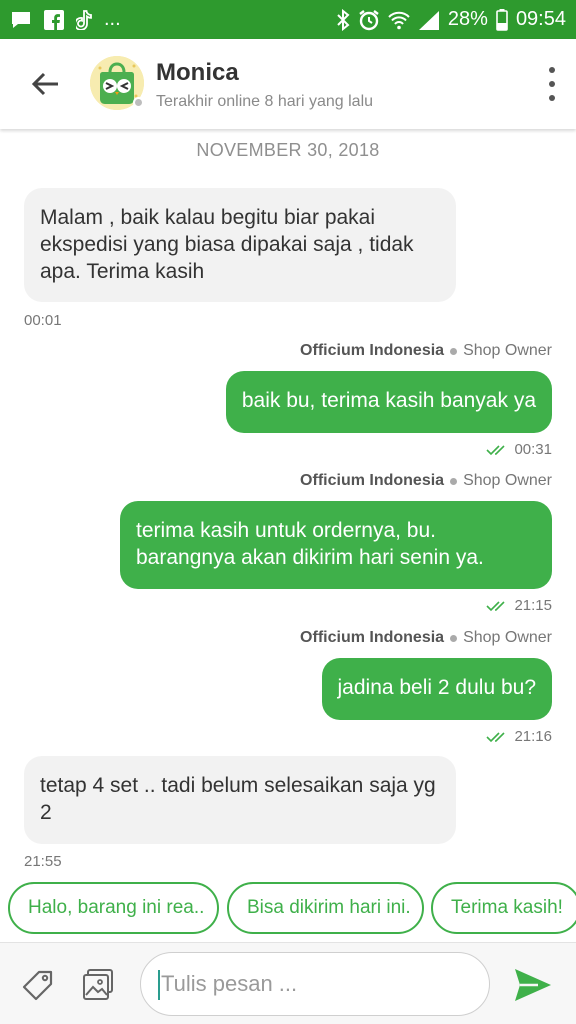 This screenshot has height=1024, width=576. I want to click on send-button, so click(533, 985).